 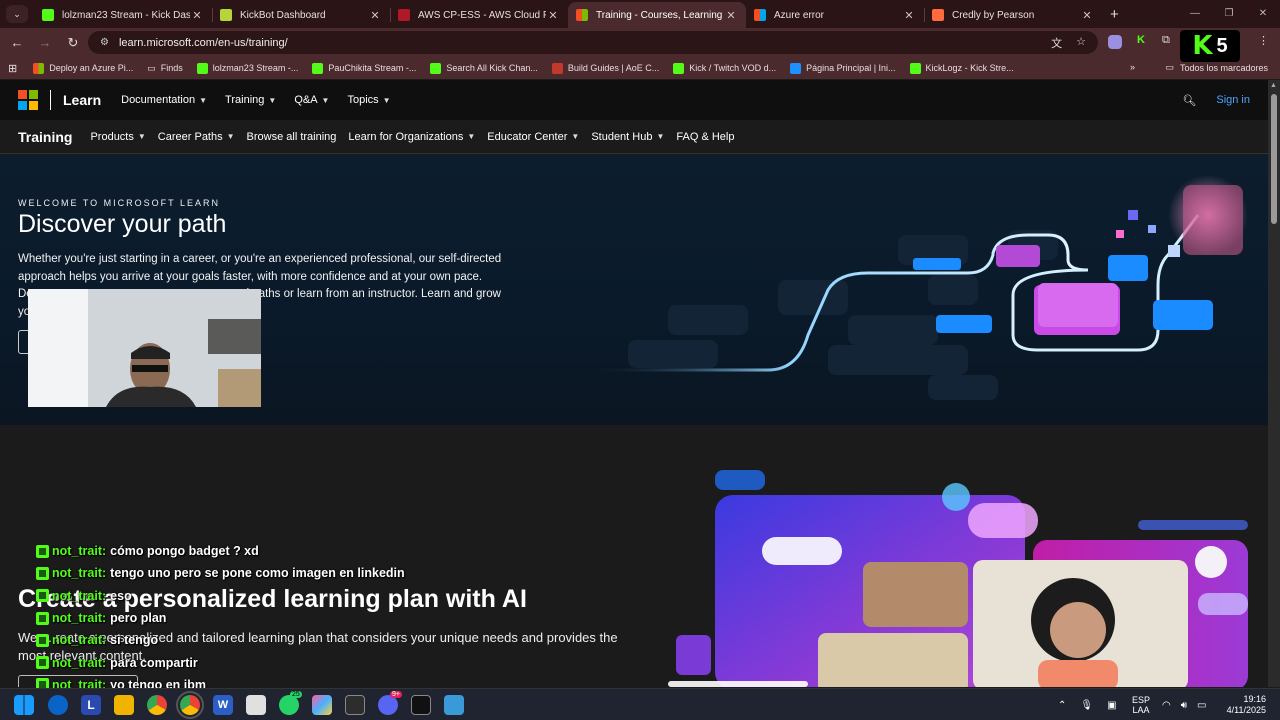 I want to click on nav-qa: Q&A ▼, so click(x=311, y=100).